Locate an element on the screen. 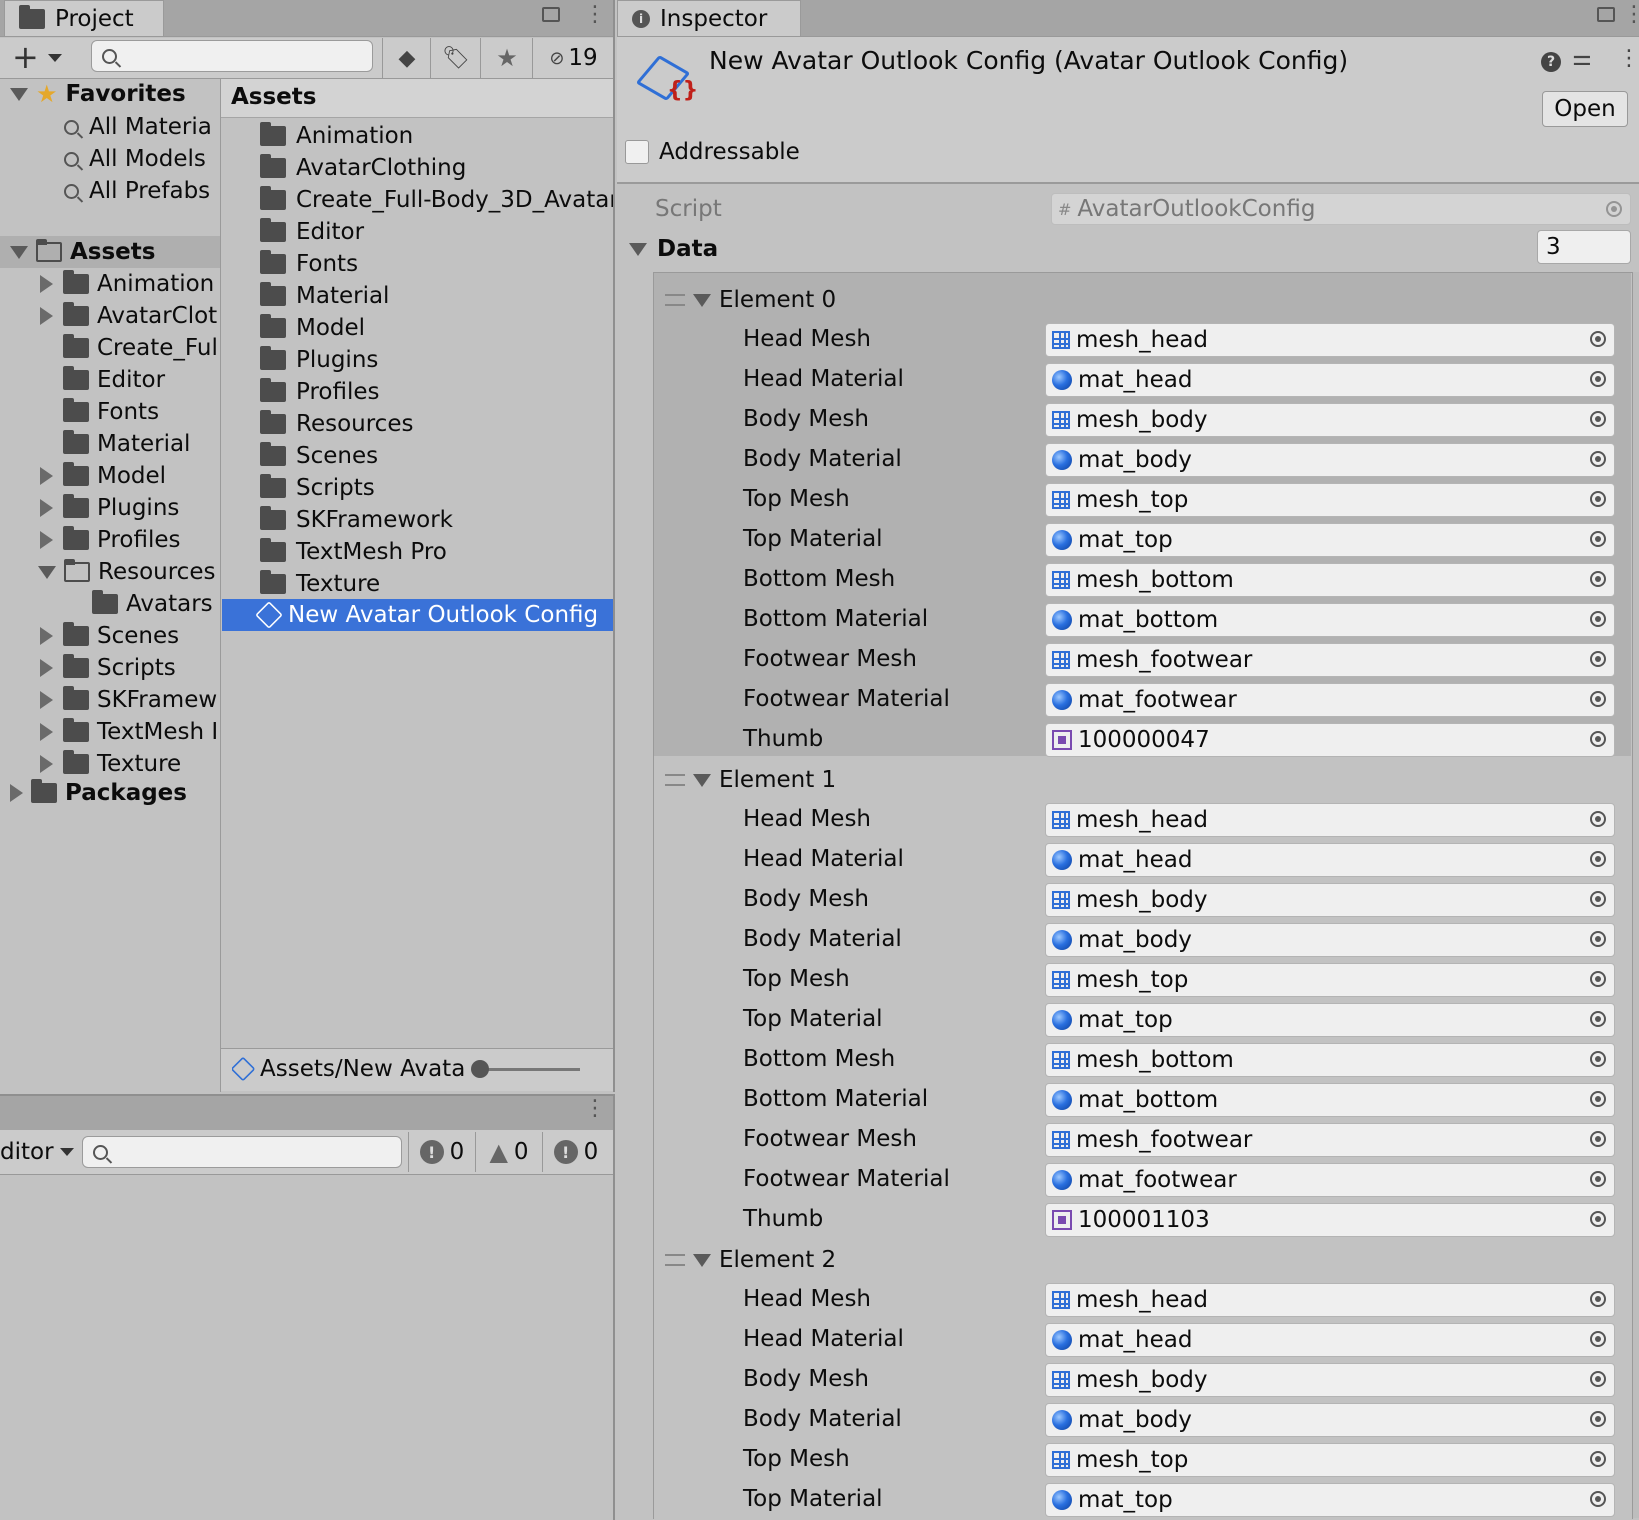  tree-item: TextMesh I is located at coordinates (129, 732).